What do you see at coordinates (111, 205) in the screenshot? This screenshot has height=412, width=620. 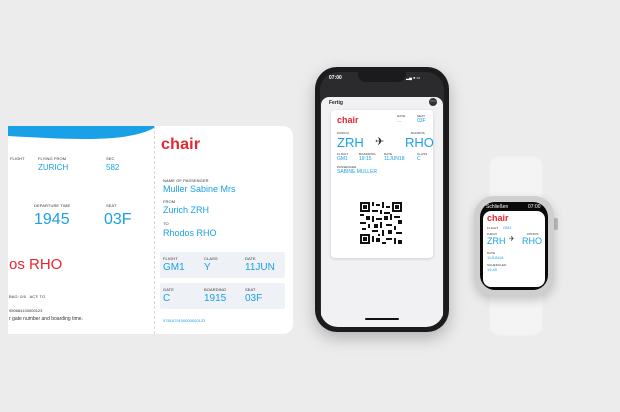 I see `seat-label-left: SEAT` at bounding box center [111, 205].